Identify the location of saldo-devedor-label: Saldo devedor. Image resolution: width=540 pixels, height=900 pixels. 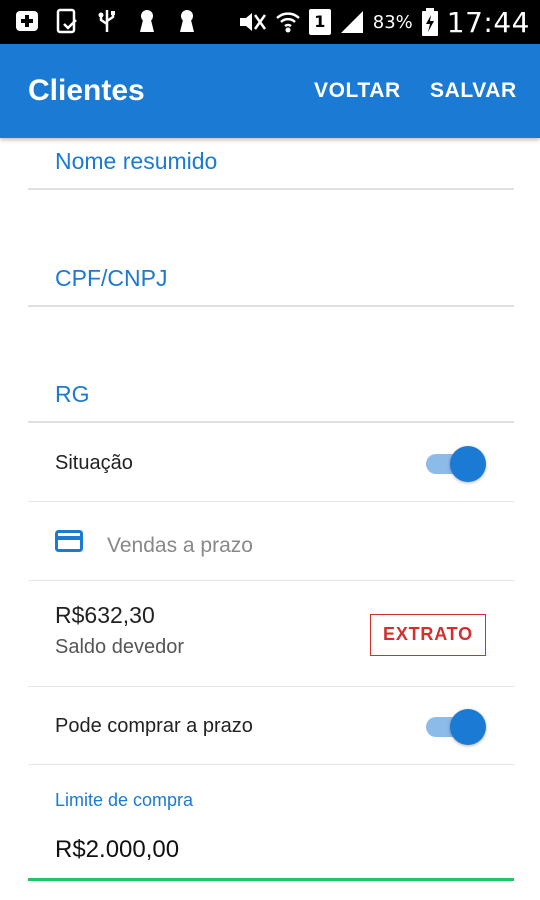
(119, 647).